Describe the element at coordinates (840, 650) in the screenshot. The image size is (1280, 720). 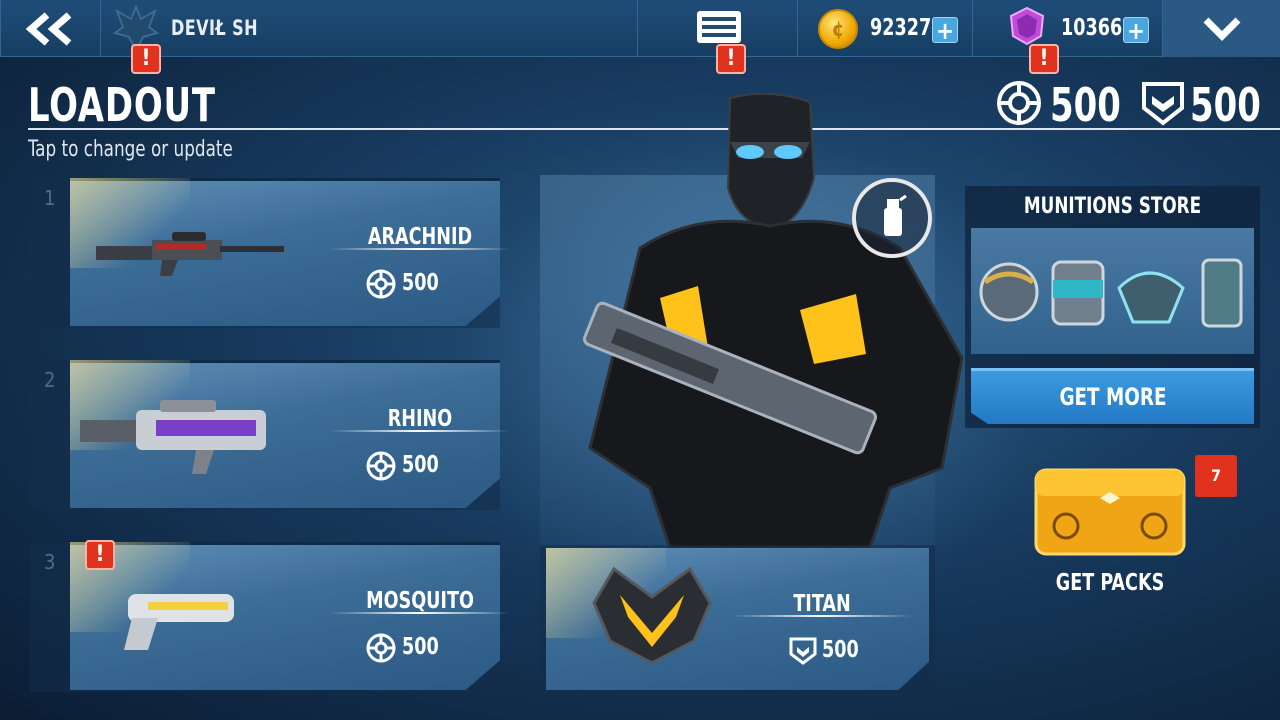
I see `armor-cost: 500` at that location.